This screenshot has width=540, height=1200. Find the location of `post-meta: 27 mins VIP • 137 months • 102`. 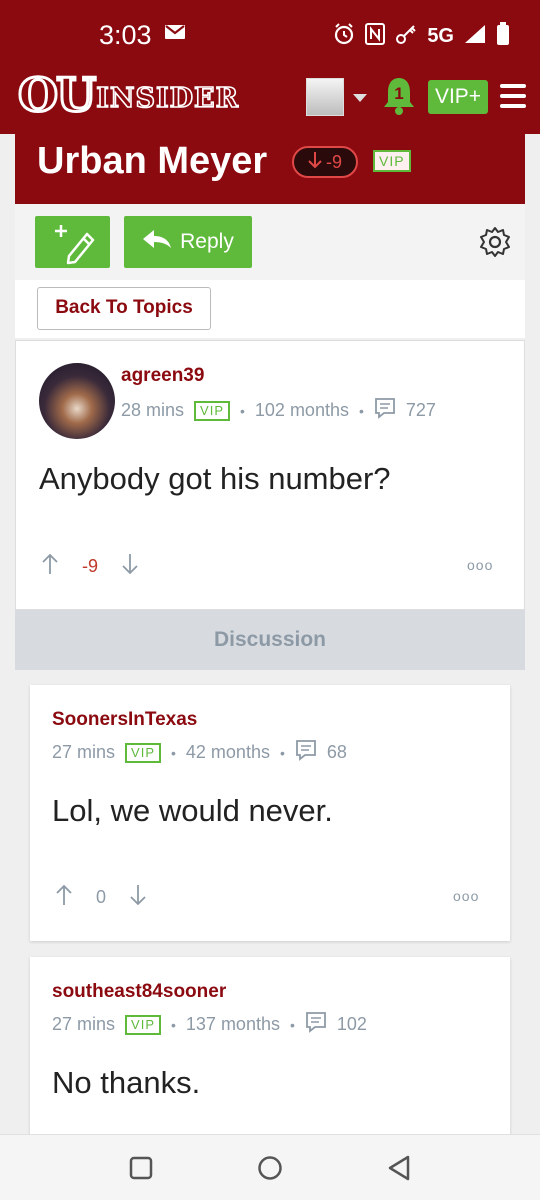

post-meta: 27 mins VIP • 137 months • 102 is located at coordinates (209, 1024).